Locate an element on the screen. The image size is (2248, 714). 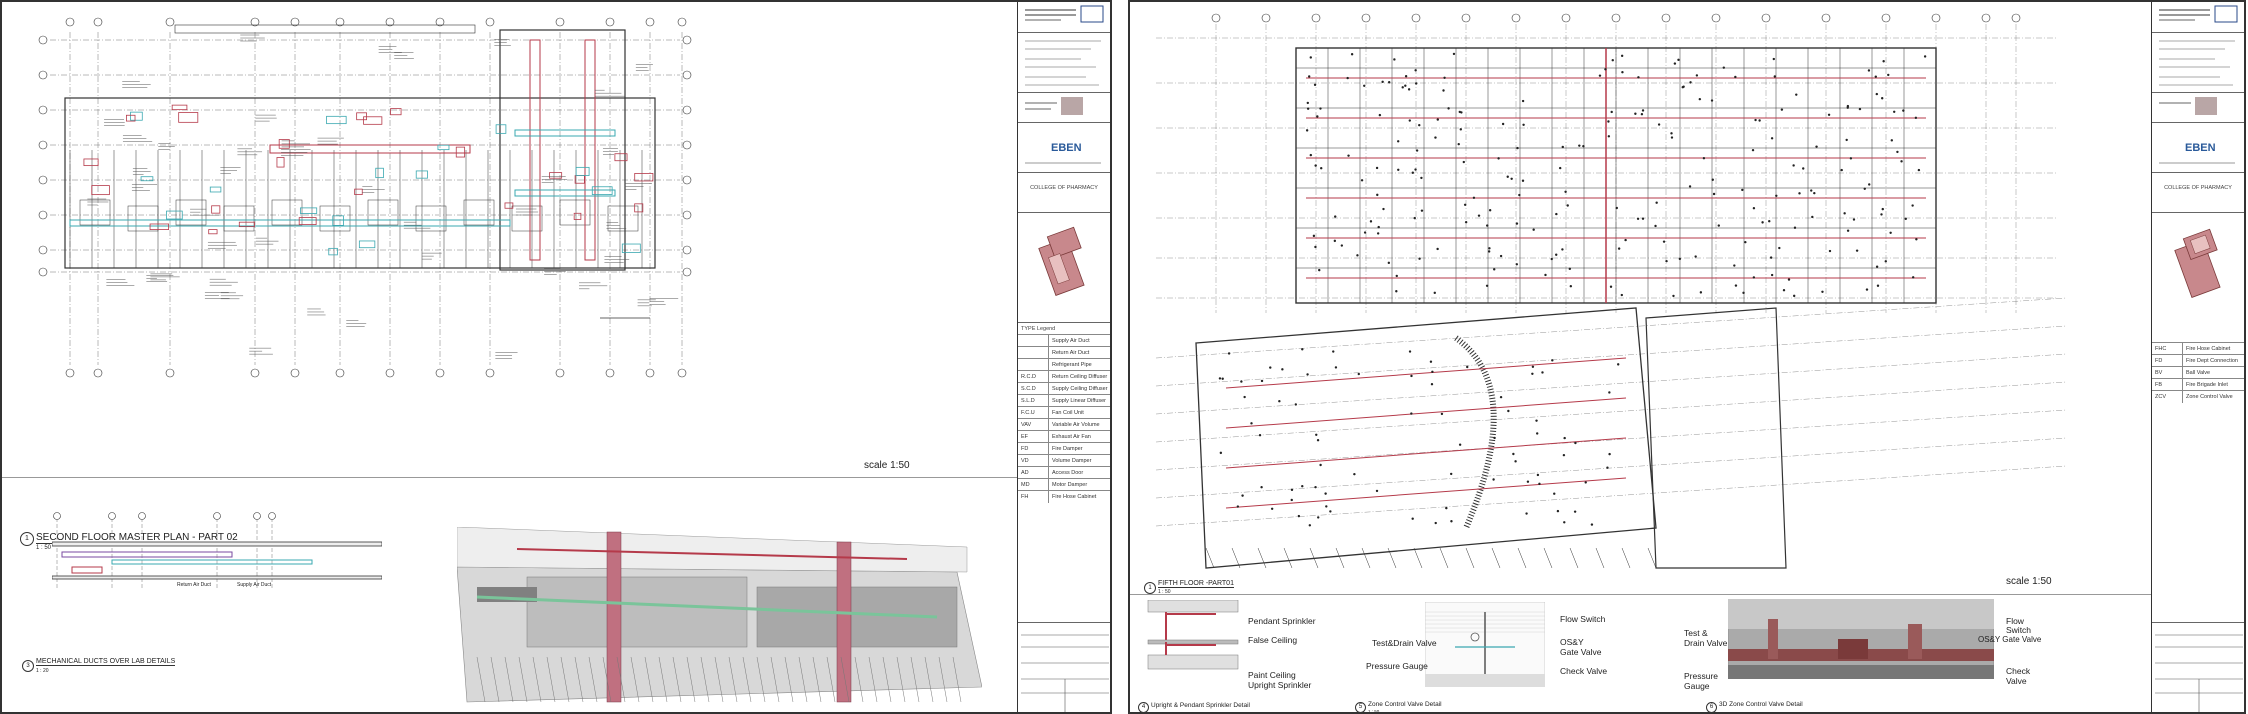
legend-row: FD Fire Dept Connection is located at coordinates (2198, 360).